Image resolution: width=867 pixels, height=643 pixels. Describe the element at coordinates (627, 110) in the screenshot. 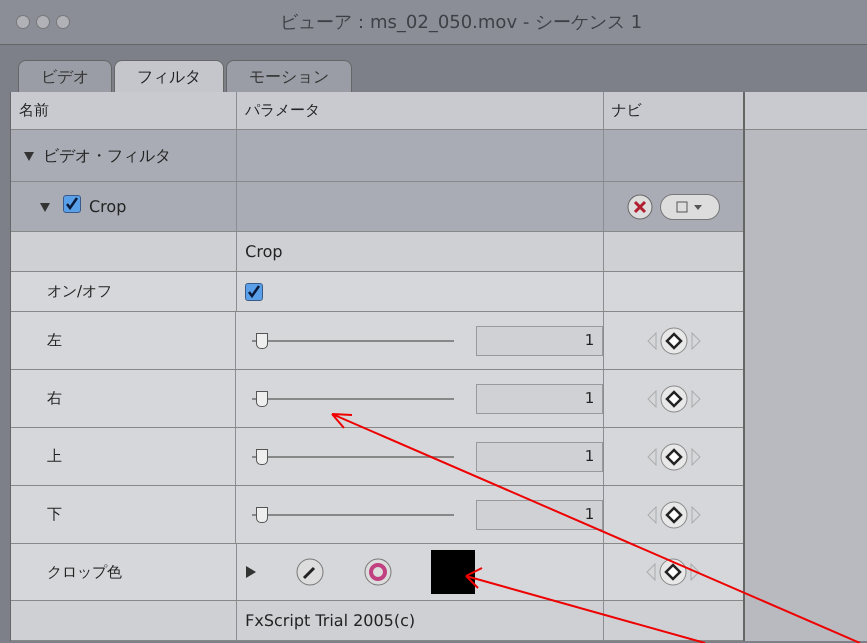

I see `column-header: ナビ` at that location.